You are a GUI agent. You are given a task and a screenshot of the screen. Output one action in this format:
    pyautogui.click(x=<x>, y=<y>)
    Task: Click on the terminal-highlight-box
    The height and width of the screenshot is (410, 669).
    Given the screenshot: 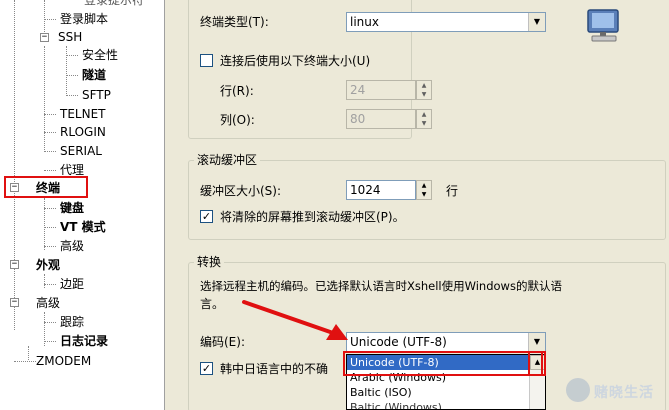 What is the action you would take?
    pyautogui.click(x=46, y=187)
    